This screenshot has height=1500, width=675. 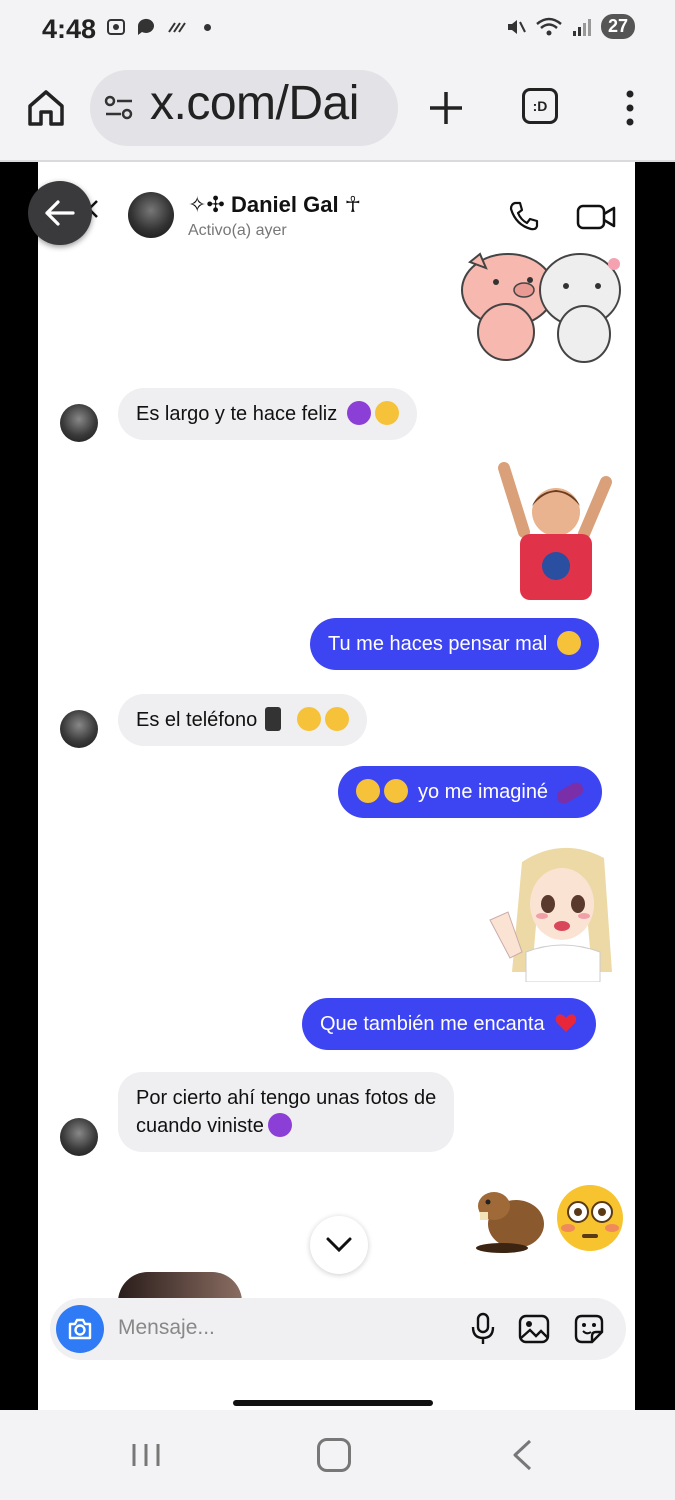 I want to click on more-notifications-dot, so click(x=207, y=27).